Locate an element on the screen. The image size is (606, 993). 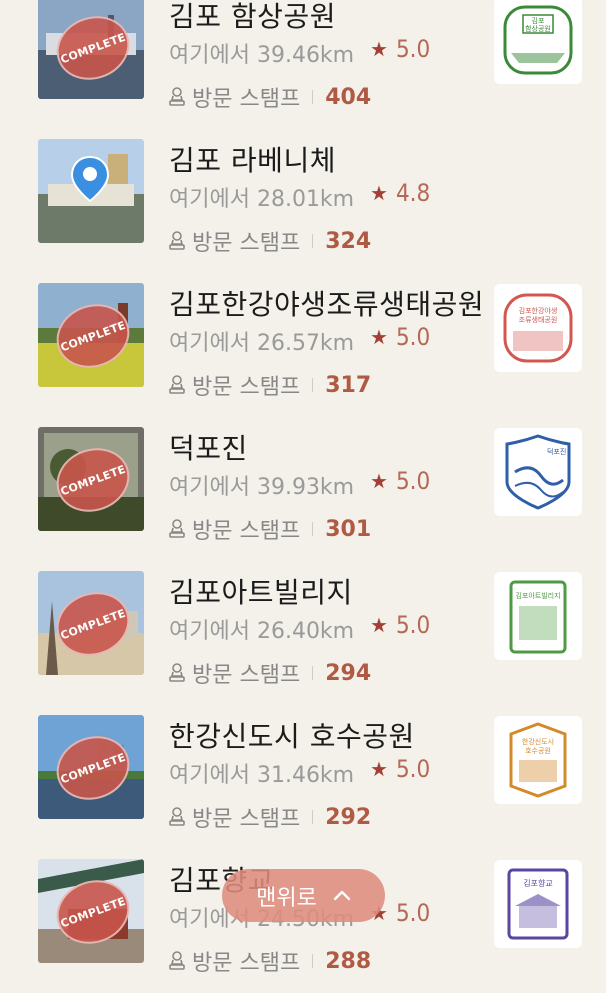
stamp-info: 방문 스탬프 301 is located at coordinates (268, 529).